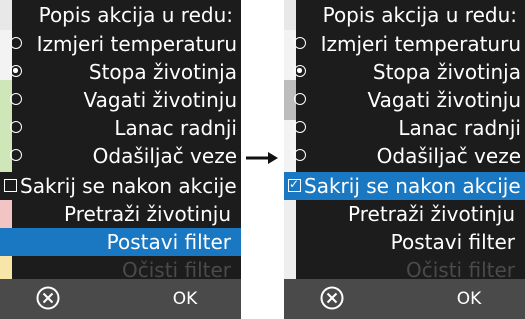 The width and height of the screenshot is (525, 319). Describe the element at coordinates (10, 185) in the screenshot. I see `checkbox-icon` at that location.